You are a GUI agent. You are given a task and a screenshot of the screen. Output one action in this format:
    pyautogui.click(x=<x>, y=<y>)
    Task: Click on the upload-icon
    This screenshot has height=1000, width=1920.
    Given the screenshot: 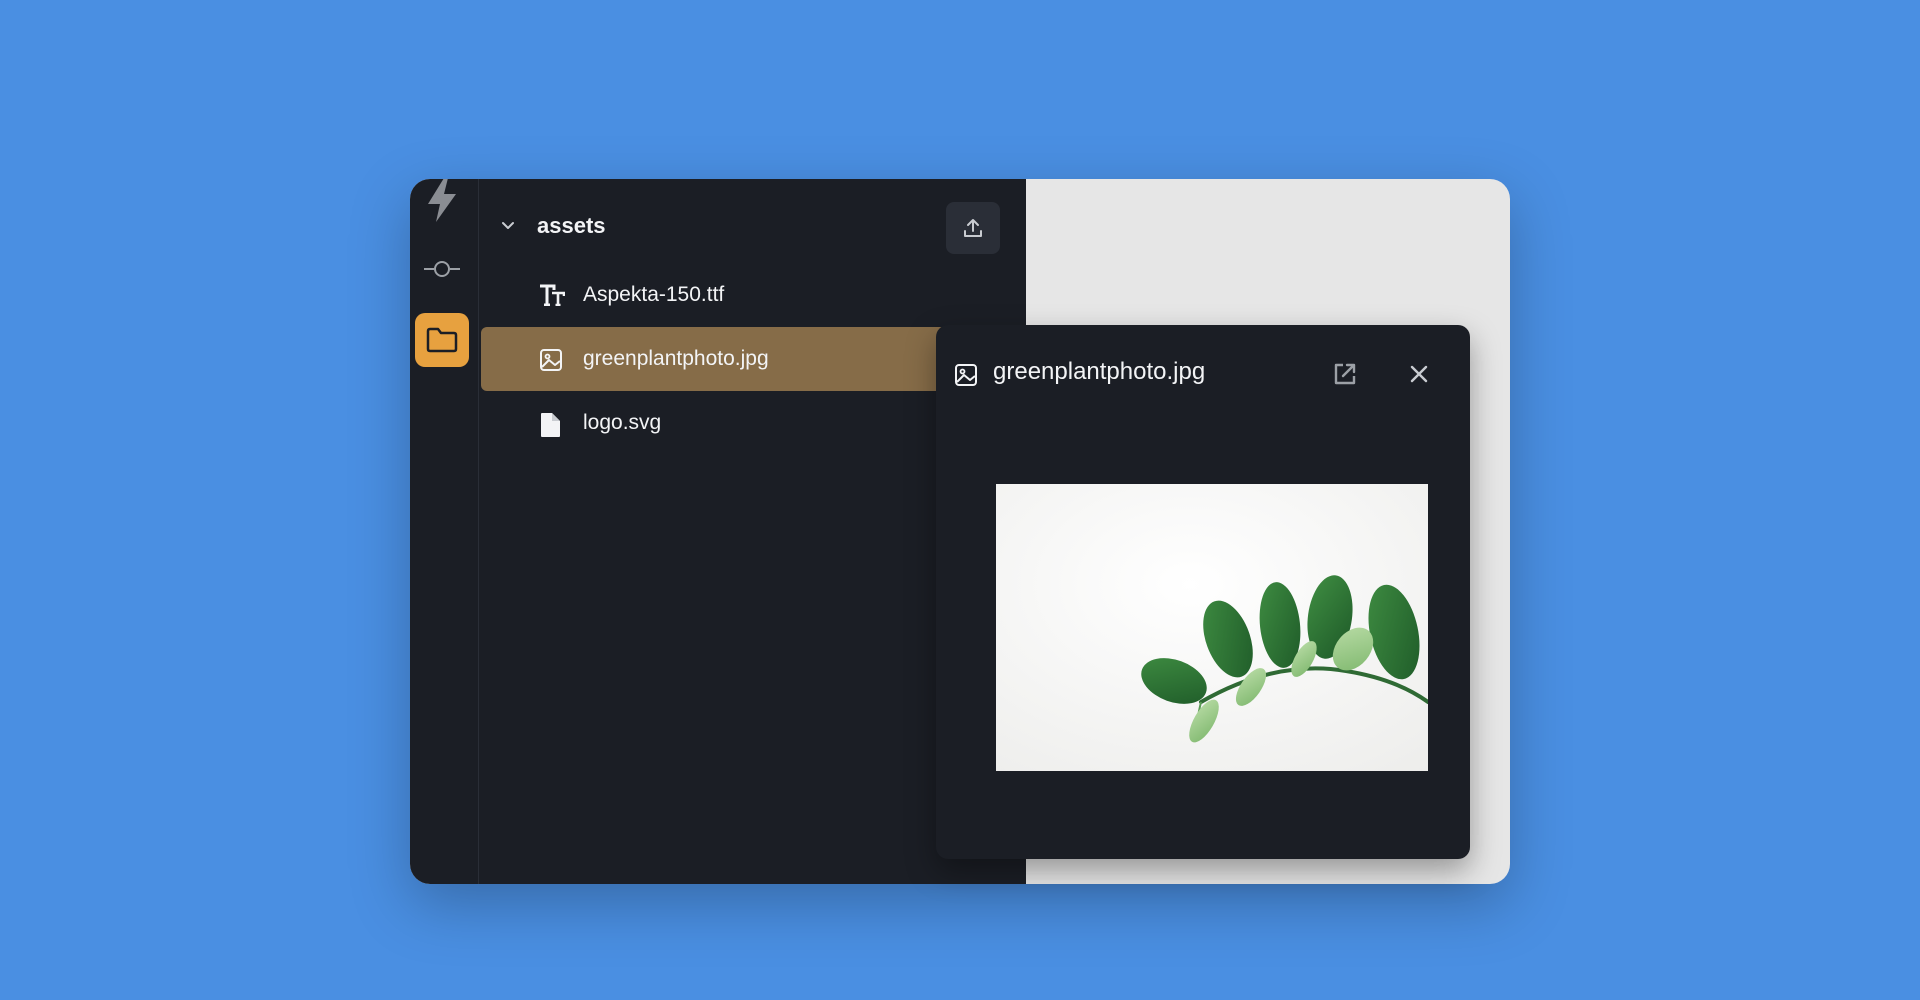 What is the action you would take?
    pyautogui.click(x=973, y=228)
    